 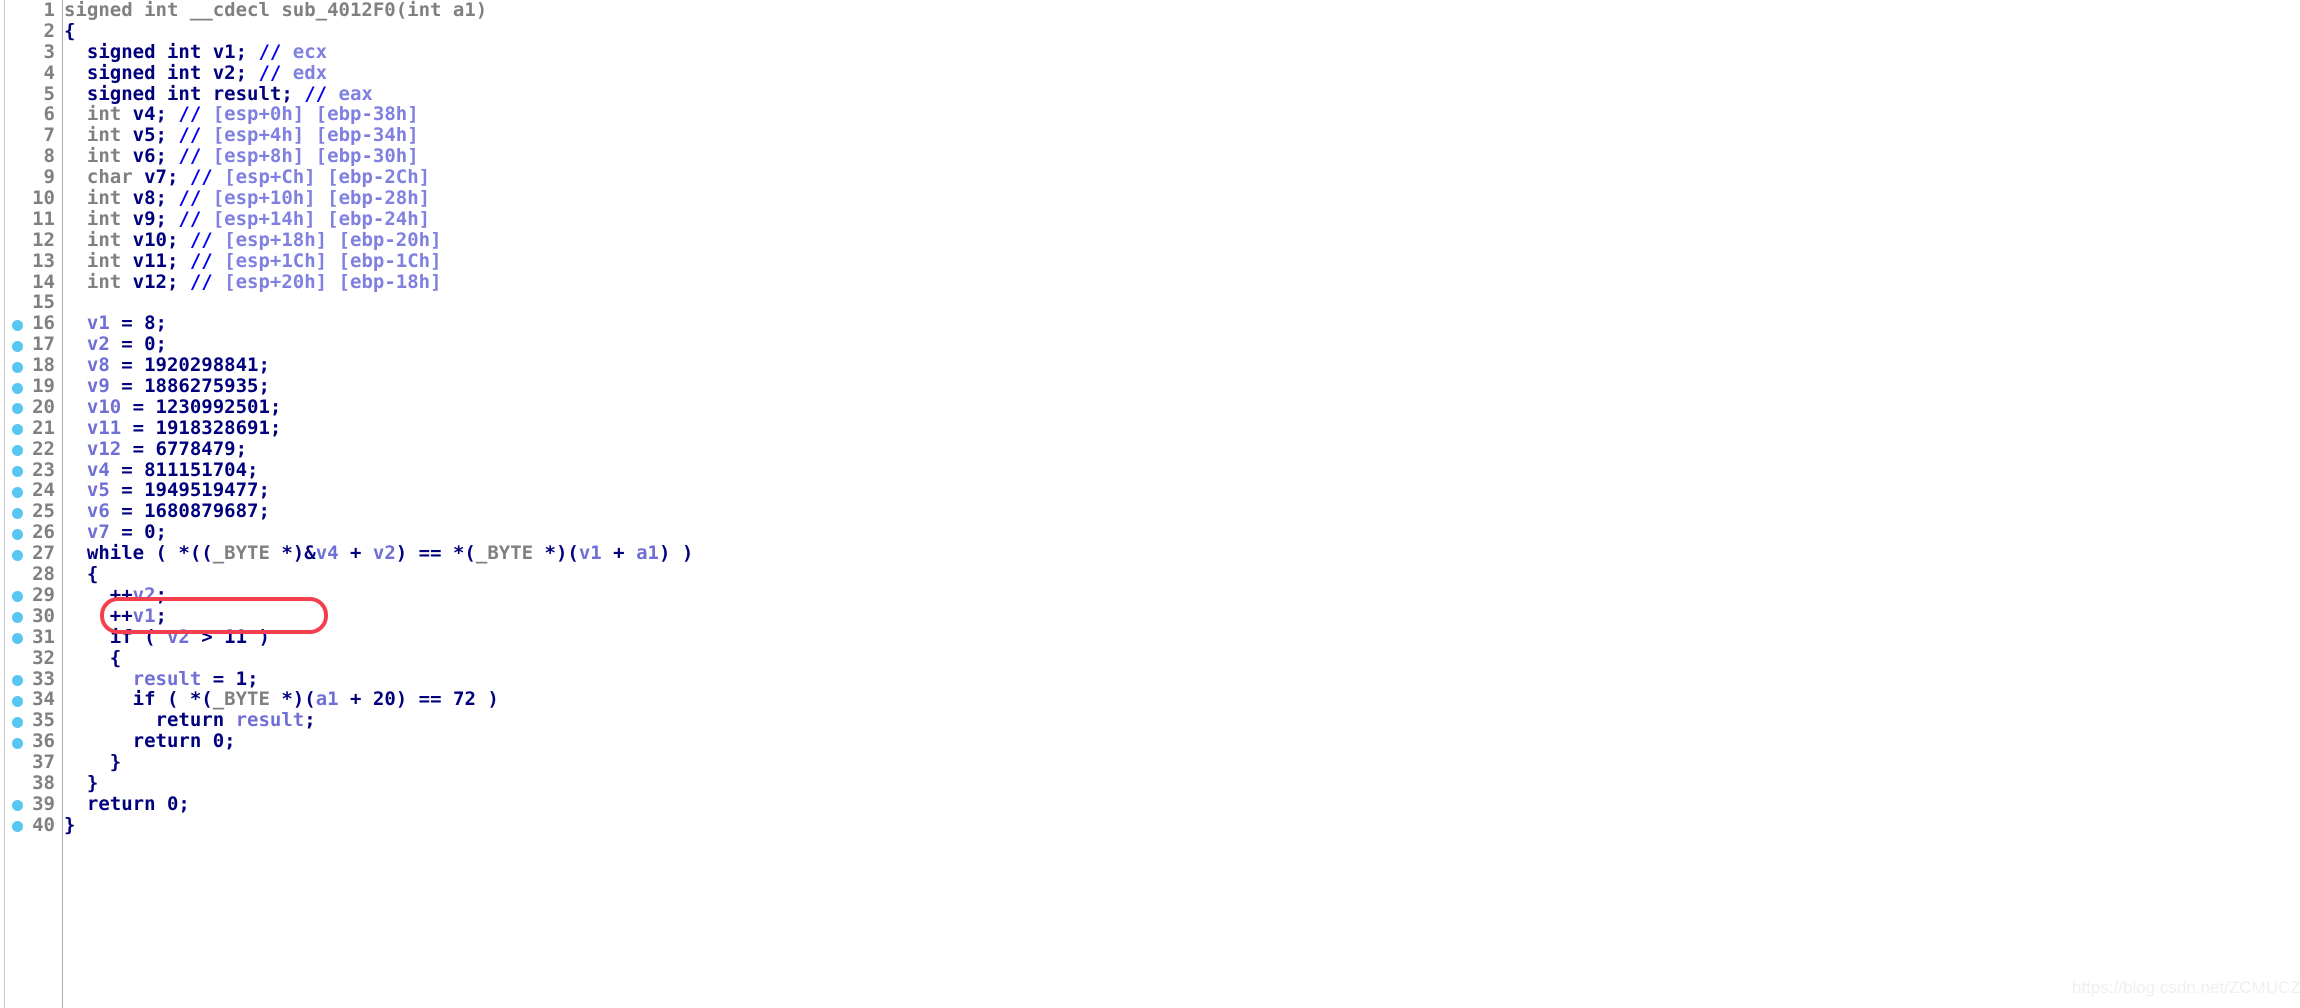 I want to click on code-line: 7 int v5; // [esp+4h] [ebp-34h], so click(x=1150, y=135).